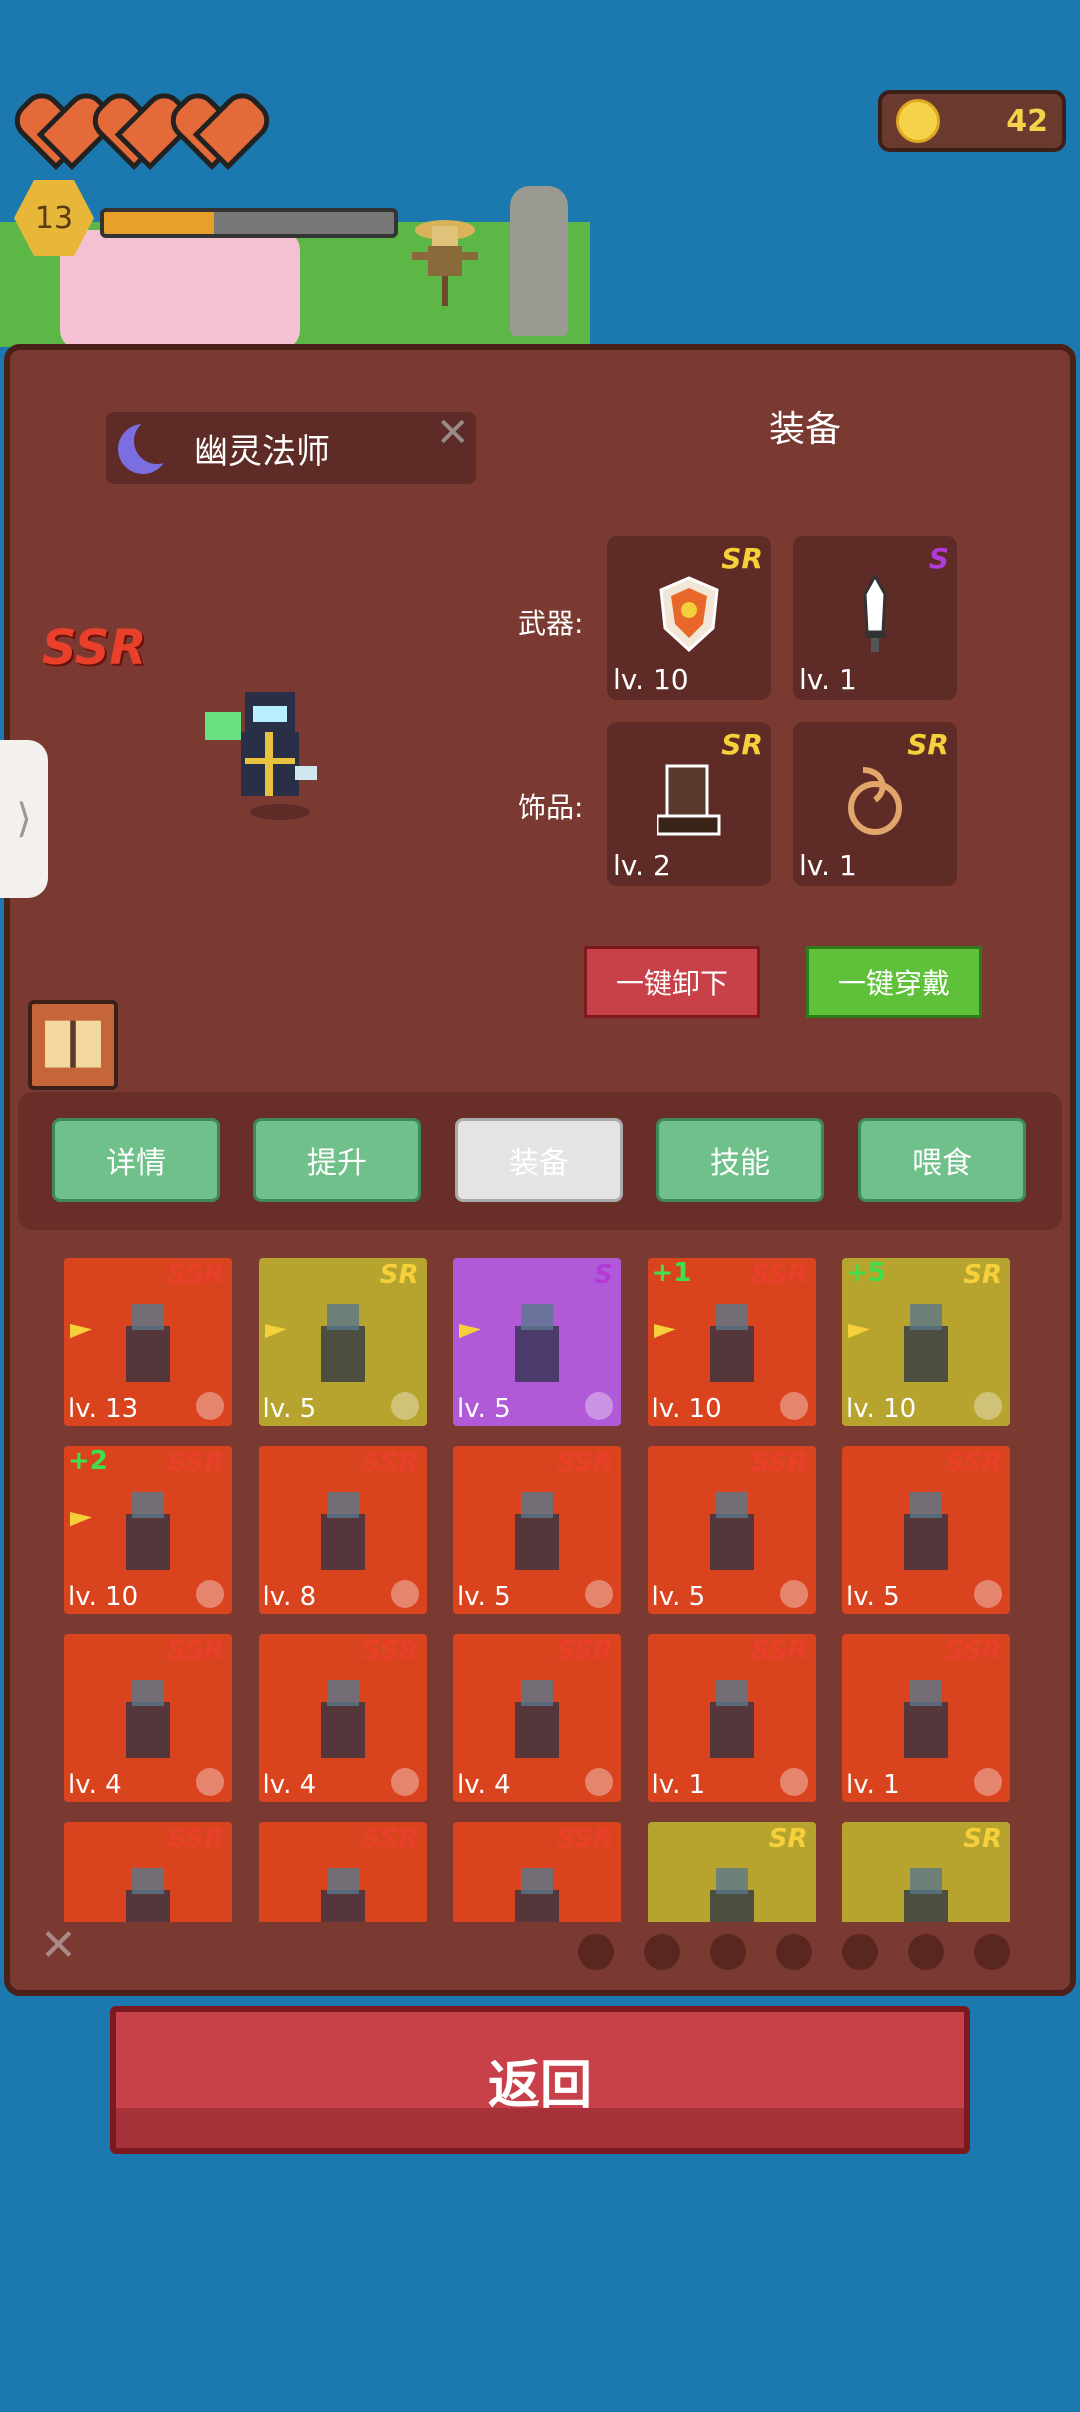 The image size is (1080, 2412). Describe the element at coordinates (938, 558) in the screenshot. I see `slot-rarity: S` at that location.